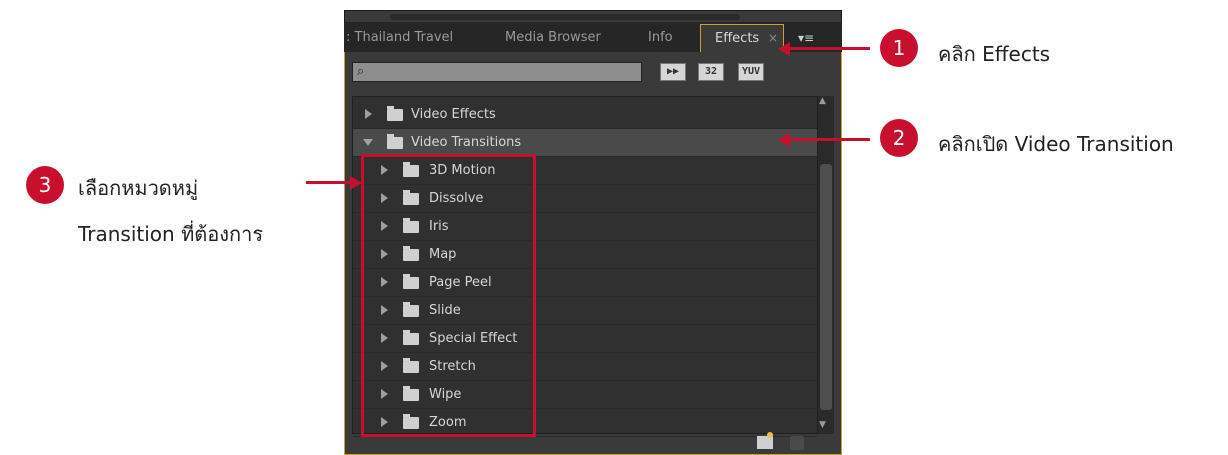 This screenshot has height=455, width=1228. I want to click on tab-media-browser: Media Browser, so click(553, 38).